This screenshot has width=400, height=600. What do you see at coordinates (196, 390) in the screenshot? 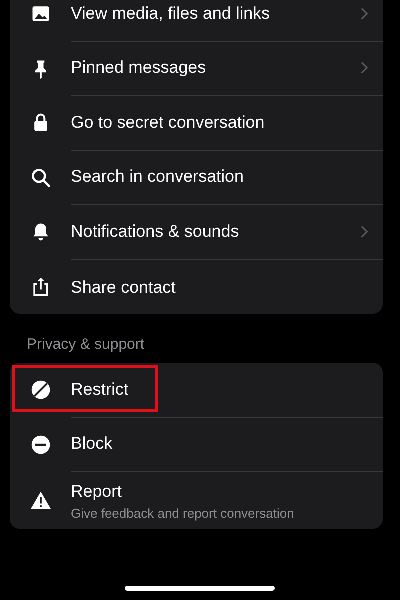
I see `menu-item: Restrict` at bounding box center [196, 390].